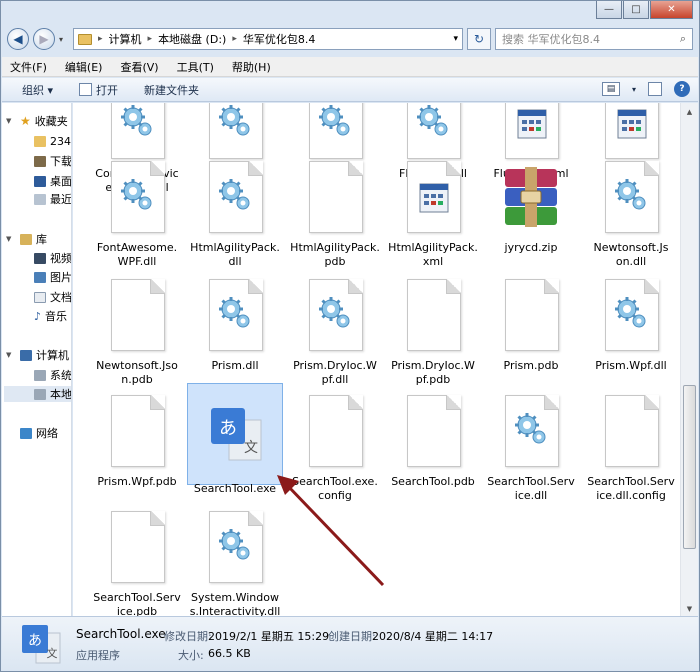  I want to click on vertical-scrollbar: ▲ ▼, so click(689, 360).